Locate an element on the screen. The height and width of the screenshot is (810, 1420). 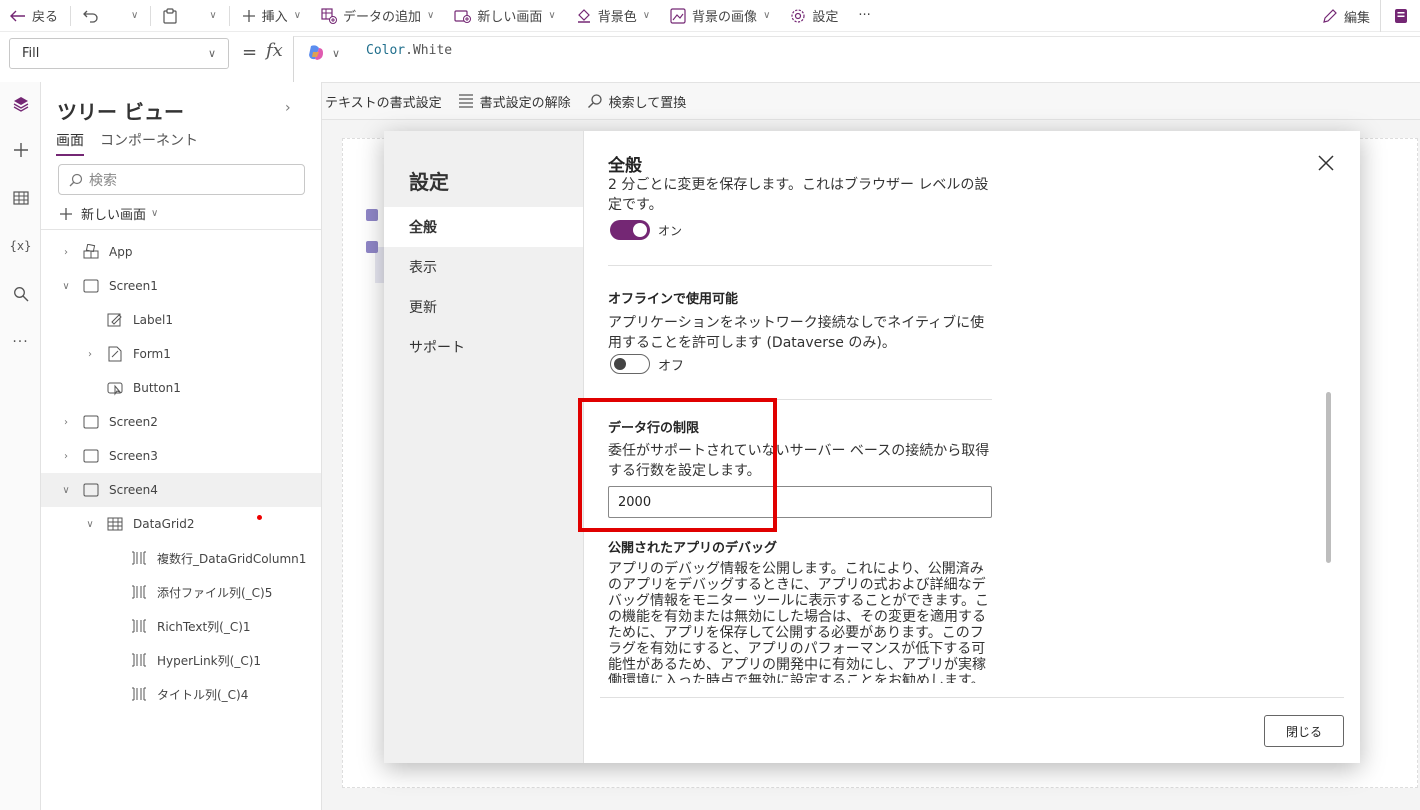
tree-tabs: 画面 コンポーネント is located at coordinates (135, 143).